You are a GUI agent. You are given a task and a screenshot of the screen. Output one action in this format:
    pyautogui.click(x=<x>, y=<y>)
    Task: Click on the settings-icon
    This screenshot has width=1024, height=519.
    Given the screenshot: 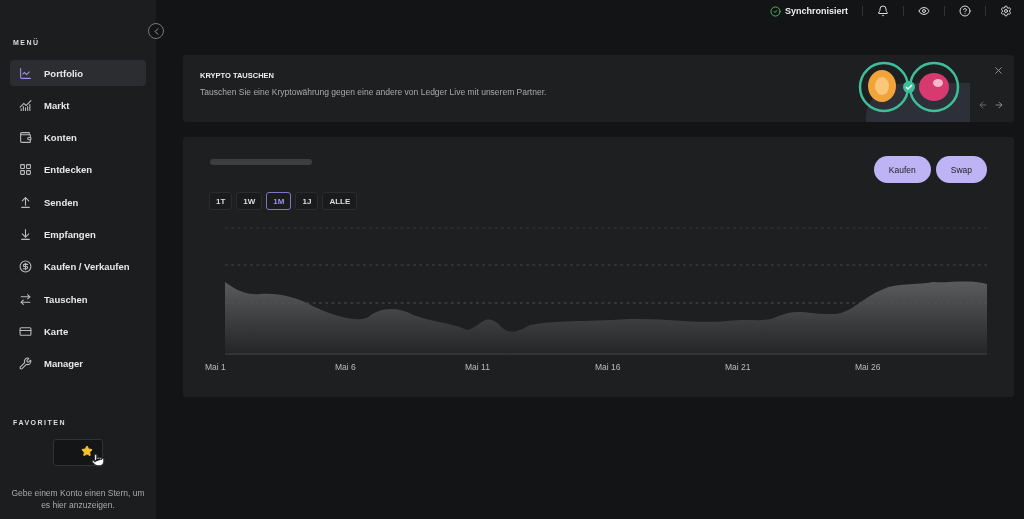 What is the action you would take?
    pyautogui.click(x=1006, y=11)
    